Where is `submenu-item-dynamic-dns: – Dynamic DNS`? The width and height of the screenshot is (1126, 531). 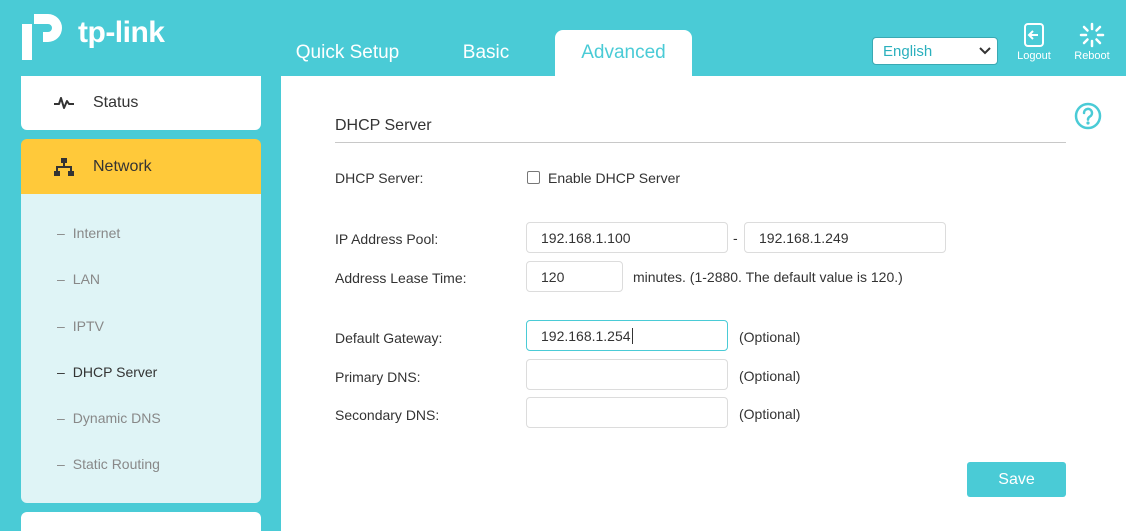
submenu-item-dynamic-dns: – Dynamic DNS is located at coordinates (109, 418).